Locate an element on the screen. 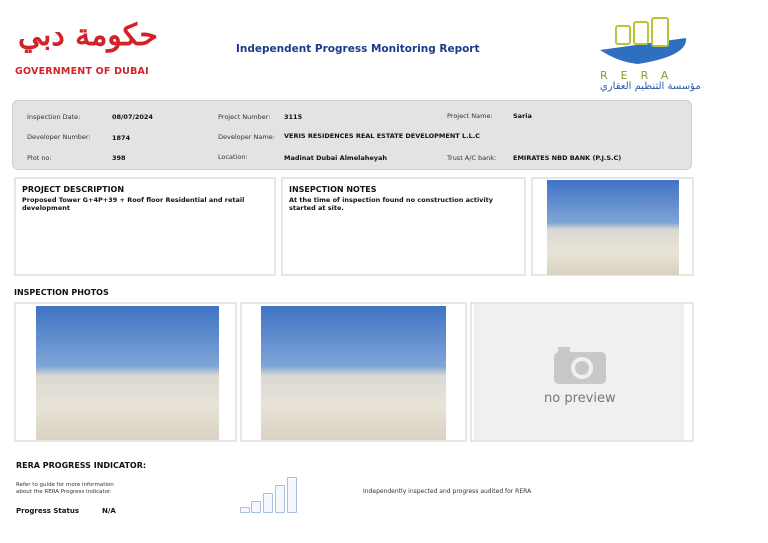  photo-box-3: no preview is located at coordinates (582, 372).